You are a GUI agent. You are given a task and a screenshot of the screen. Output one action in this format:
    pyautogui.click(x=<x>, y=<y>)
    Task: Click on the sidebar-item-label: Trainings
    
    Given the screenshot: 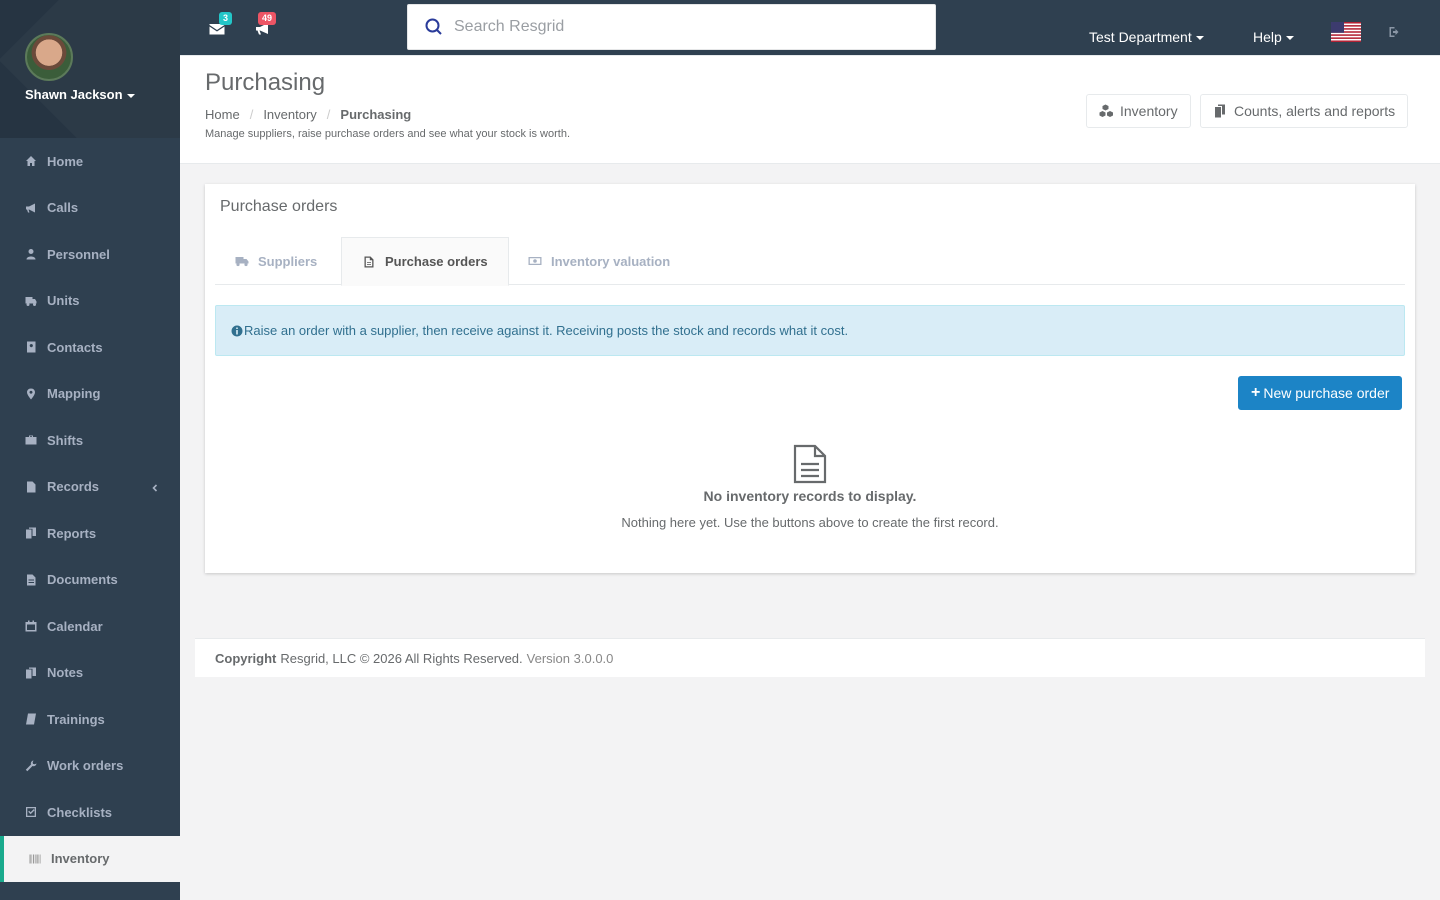 What is the action you would take?
    pyautogui.click(x=76, y=719)
    